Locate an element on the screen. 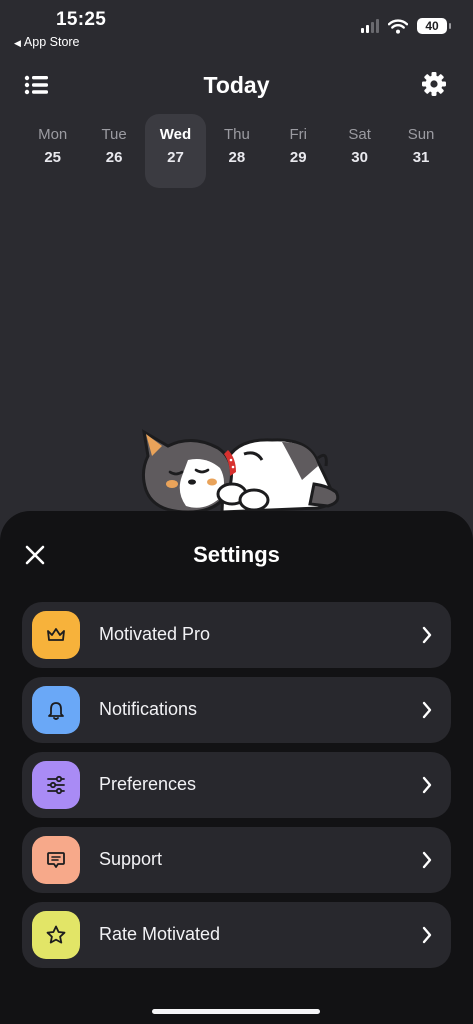 This screenshot has height=1024, width=473. star-icon-box is located at coordinates (56, 935).